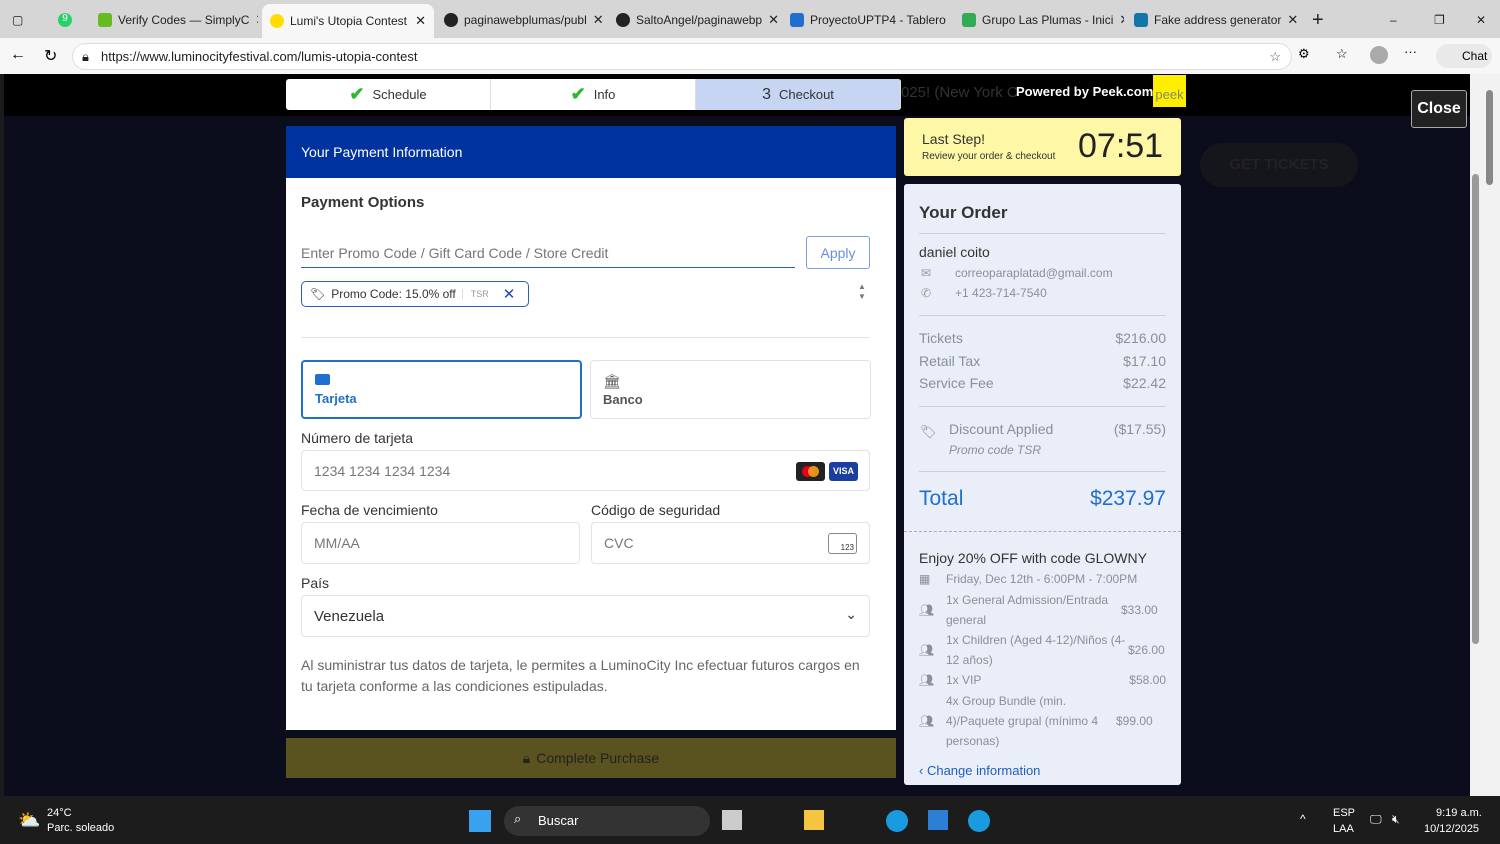 This screenshot has width=1500, height=844. Describe the element at coordinates (730, 543) in the screenshot. I see `cvc-input: CVC 123` at that location.